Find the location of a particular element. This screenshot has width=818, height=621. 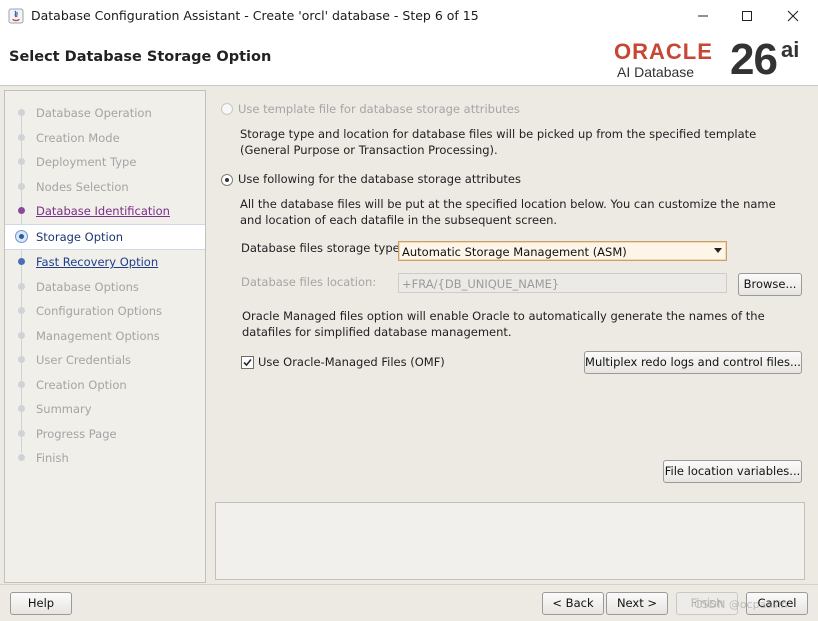

step-label: Configuration Options is located at coordinates (99, 311).